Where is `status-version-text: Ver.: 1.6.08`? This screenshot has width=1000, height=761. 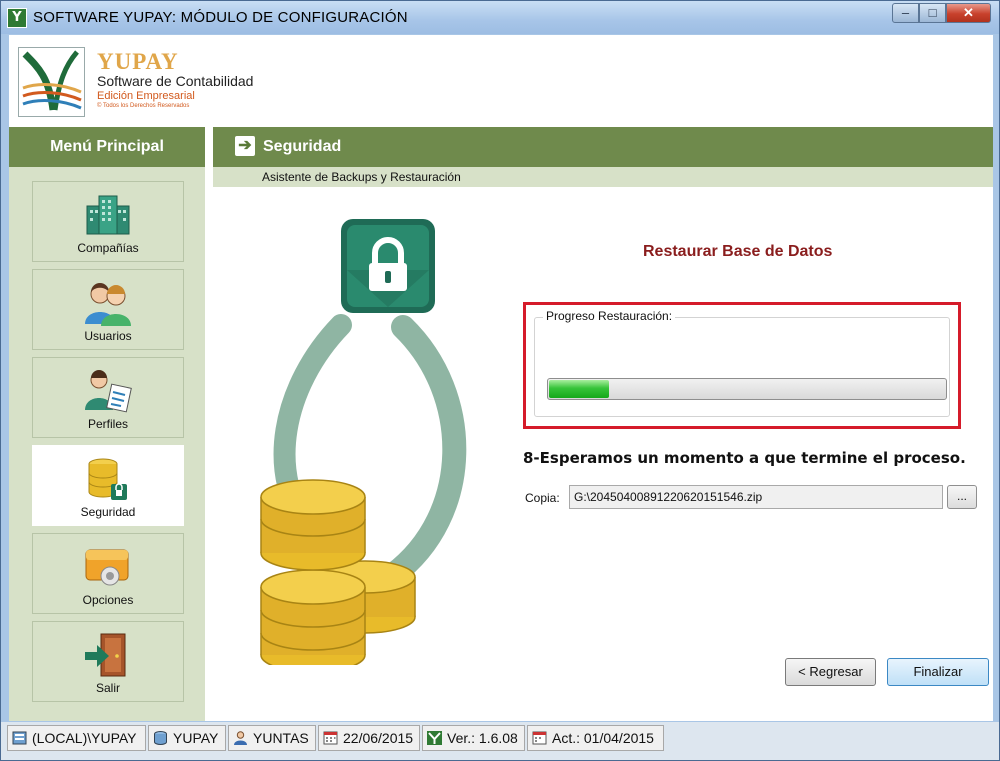
status-version-text: Ver.: 1.6.08 is located at coordinates (482, 738).